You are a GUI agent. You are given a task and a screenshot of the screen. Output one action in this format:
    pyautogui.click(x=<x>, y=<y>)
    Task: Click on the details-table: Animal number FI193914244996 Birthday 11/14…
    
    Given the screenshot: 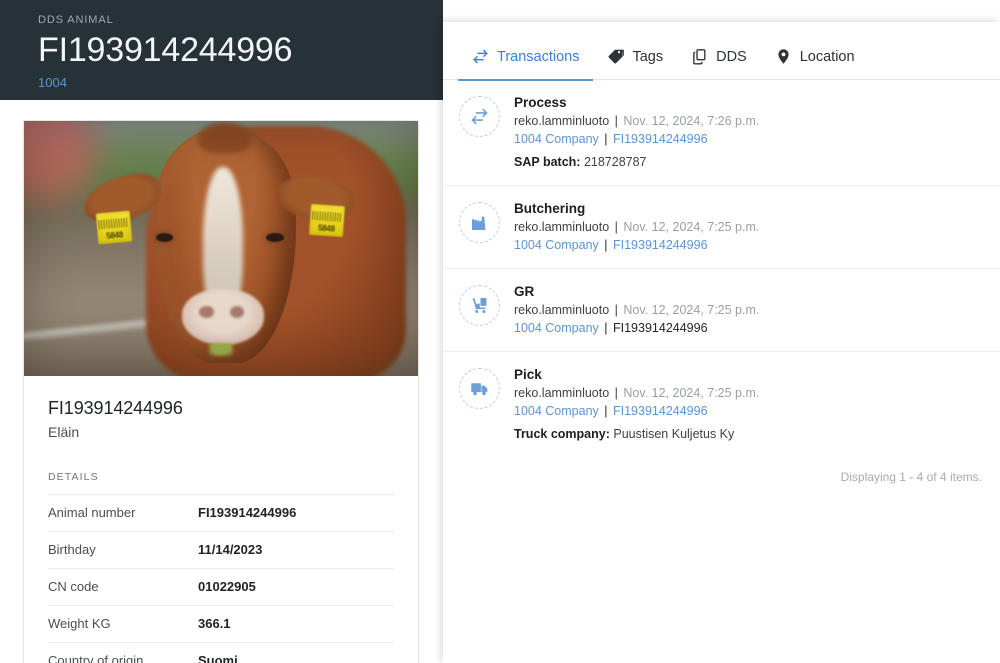 What is the action you would take?
    pyautogui.click(x=221, y=578)
    